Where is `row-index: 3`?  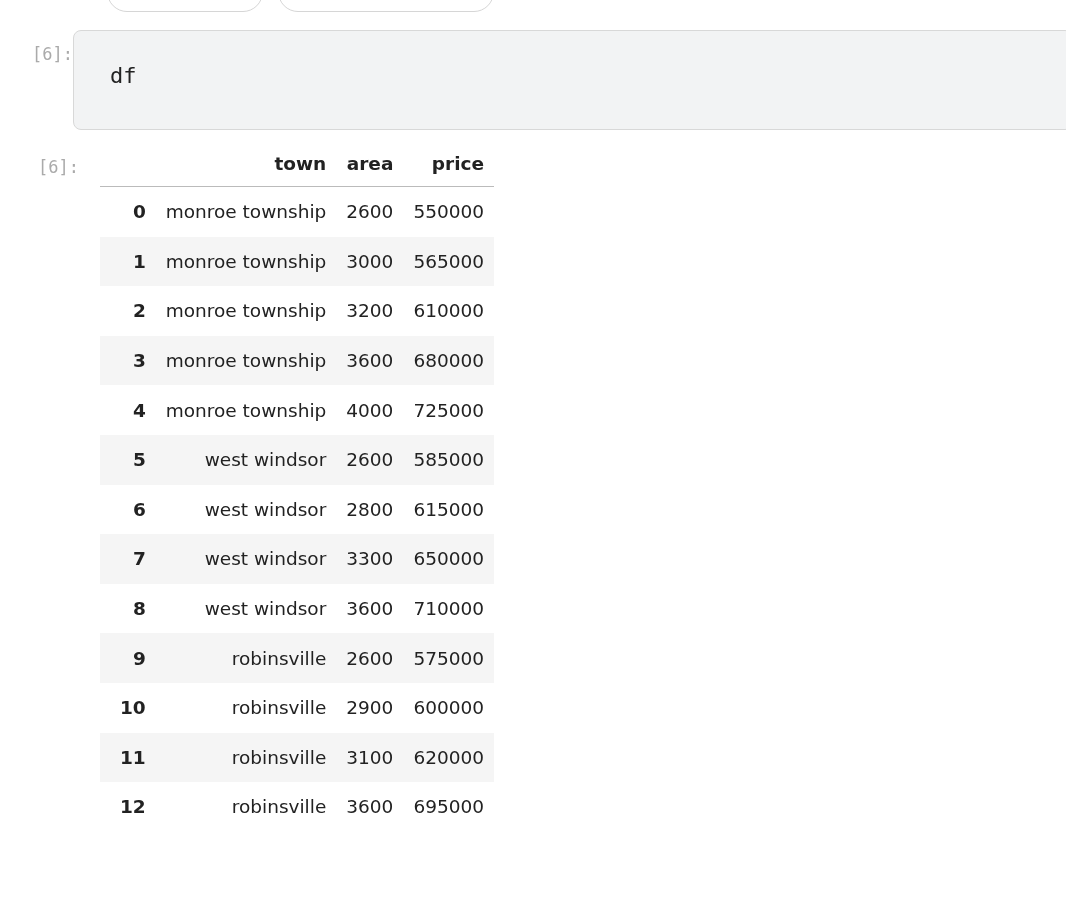 row-index: 3 is located at coordinates (128, 360).